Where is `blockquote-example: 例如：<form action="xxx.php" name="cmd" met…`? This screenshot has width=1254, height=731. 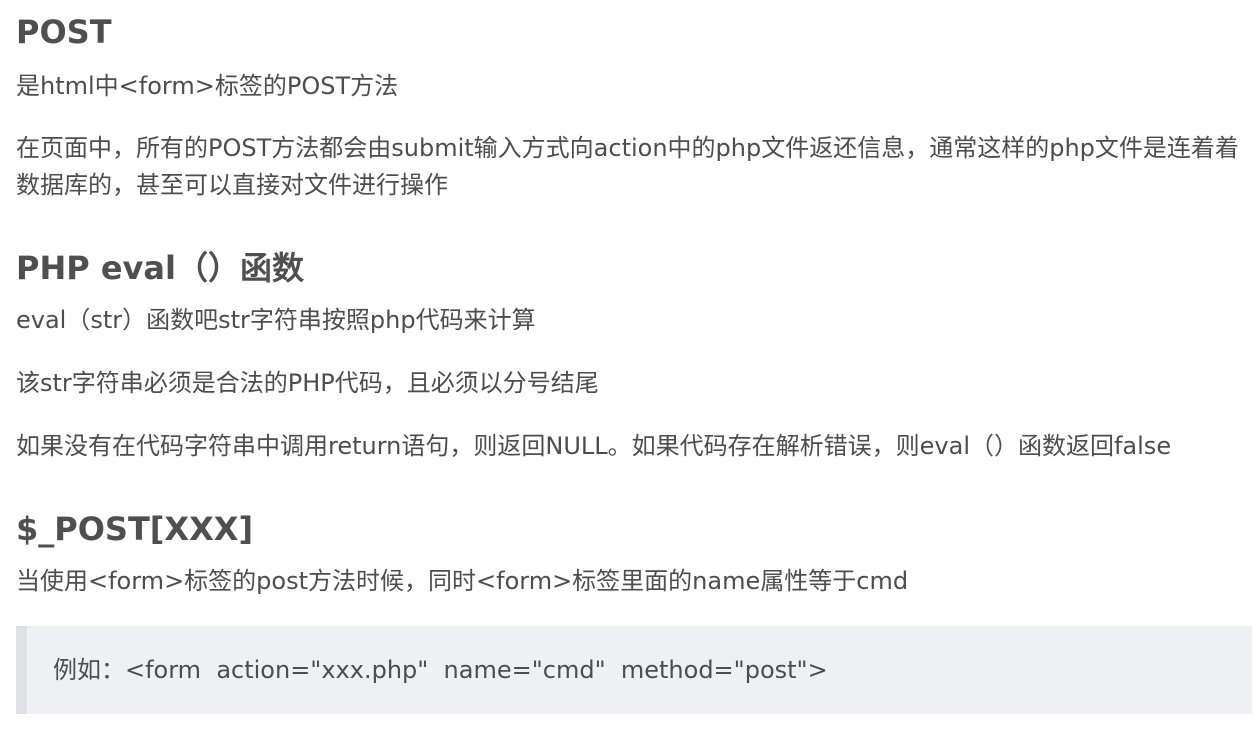
blockquote-example: 例如：<form action="xxx.php" name="cmd" met… is located at coordinates (634, 670).